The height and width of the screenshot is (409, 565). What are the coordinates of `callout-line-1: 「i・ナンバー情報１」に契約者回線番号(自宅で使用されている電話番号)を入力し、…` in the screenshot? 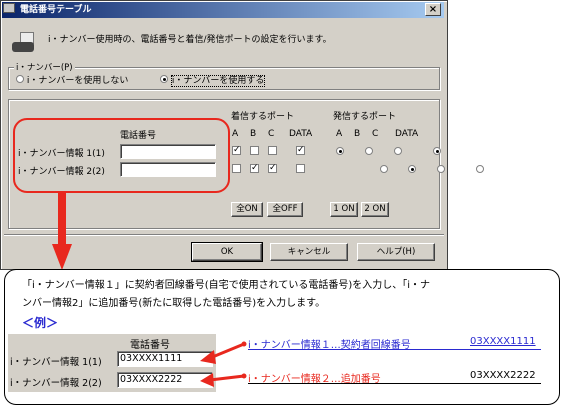 It's located at (226, 285).